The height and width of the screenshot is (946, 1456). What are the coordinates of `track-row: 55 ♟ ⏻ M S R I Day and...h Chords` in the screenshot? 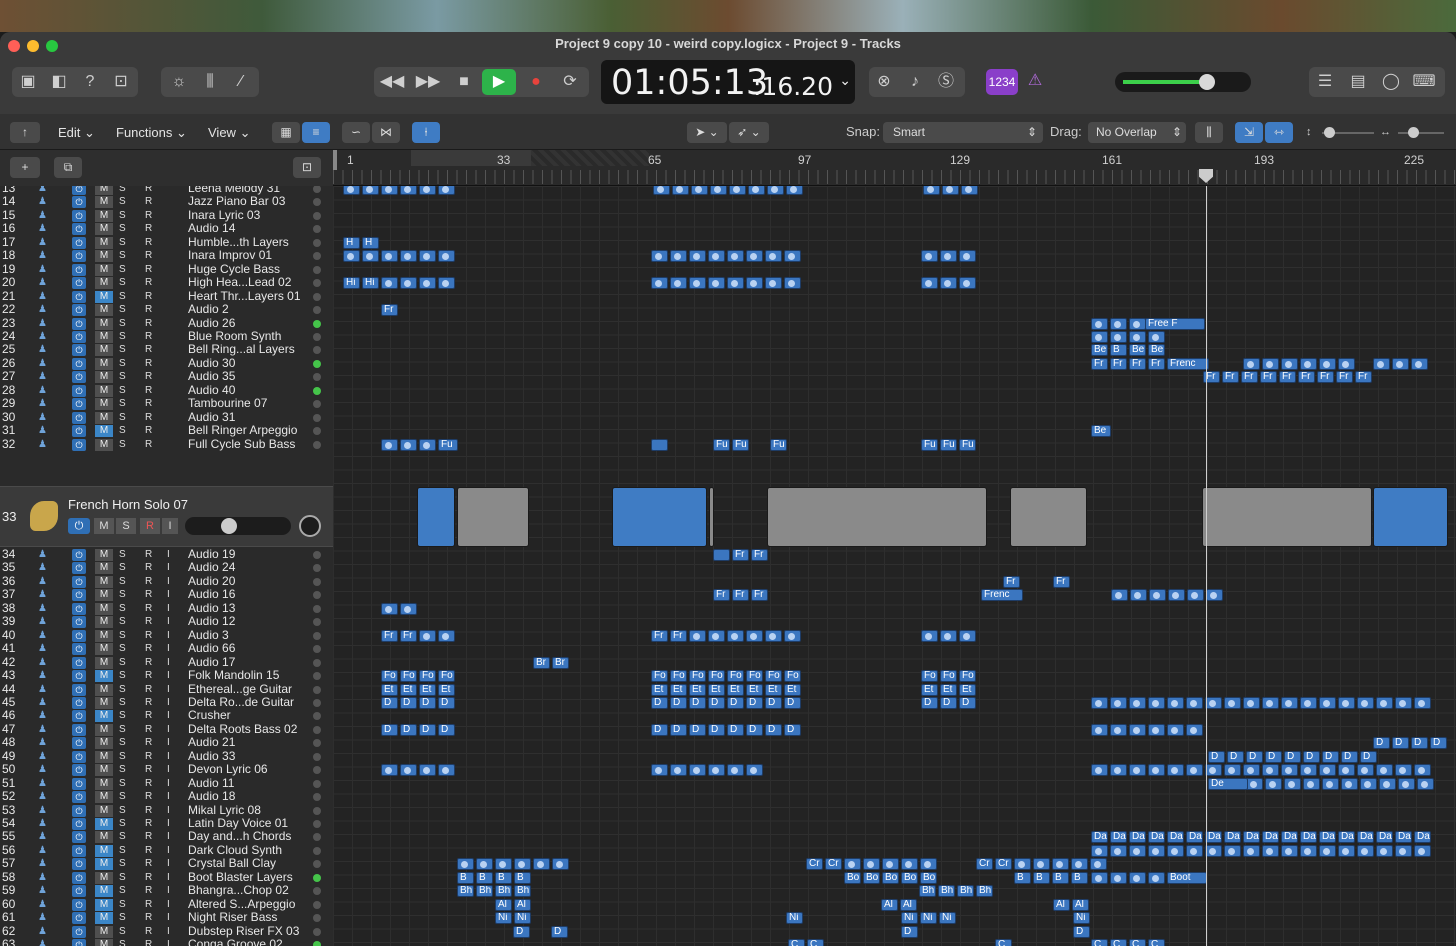 It's located at (166, 837).